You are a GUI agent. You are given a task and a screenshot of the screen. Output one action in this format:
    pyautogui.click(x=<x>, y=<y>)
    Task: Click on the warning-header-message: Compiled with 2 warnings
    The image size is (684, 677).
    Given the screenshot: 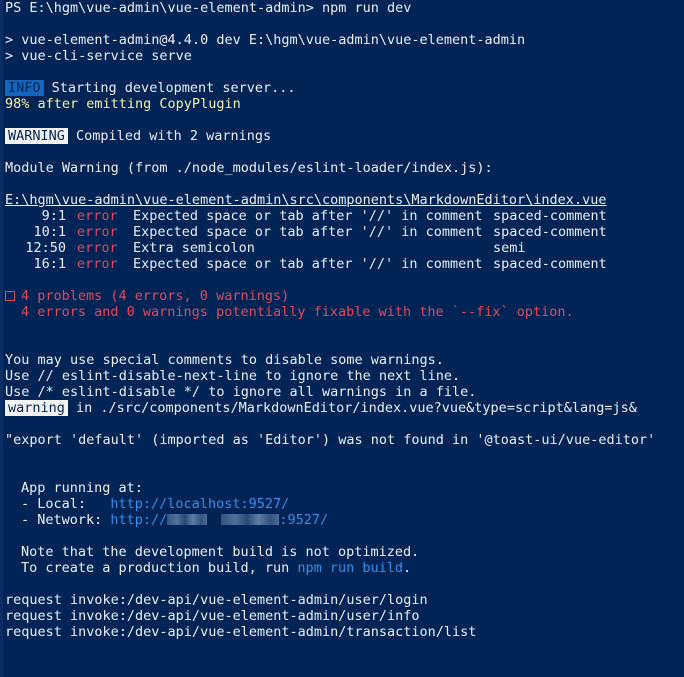 What is the action you would take?
    pyautogui.click(x=174, y=136)
    